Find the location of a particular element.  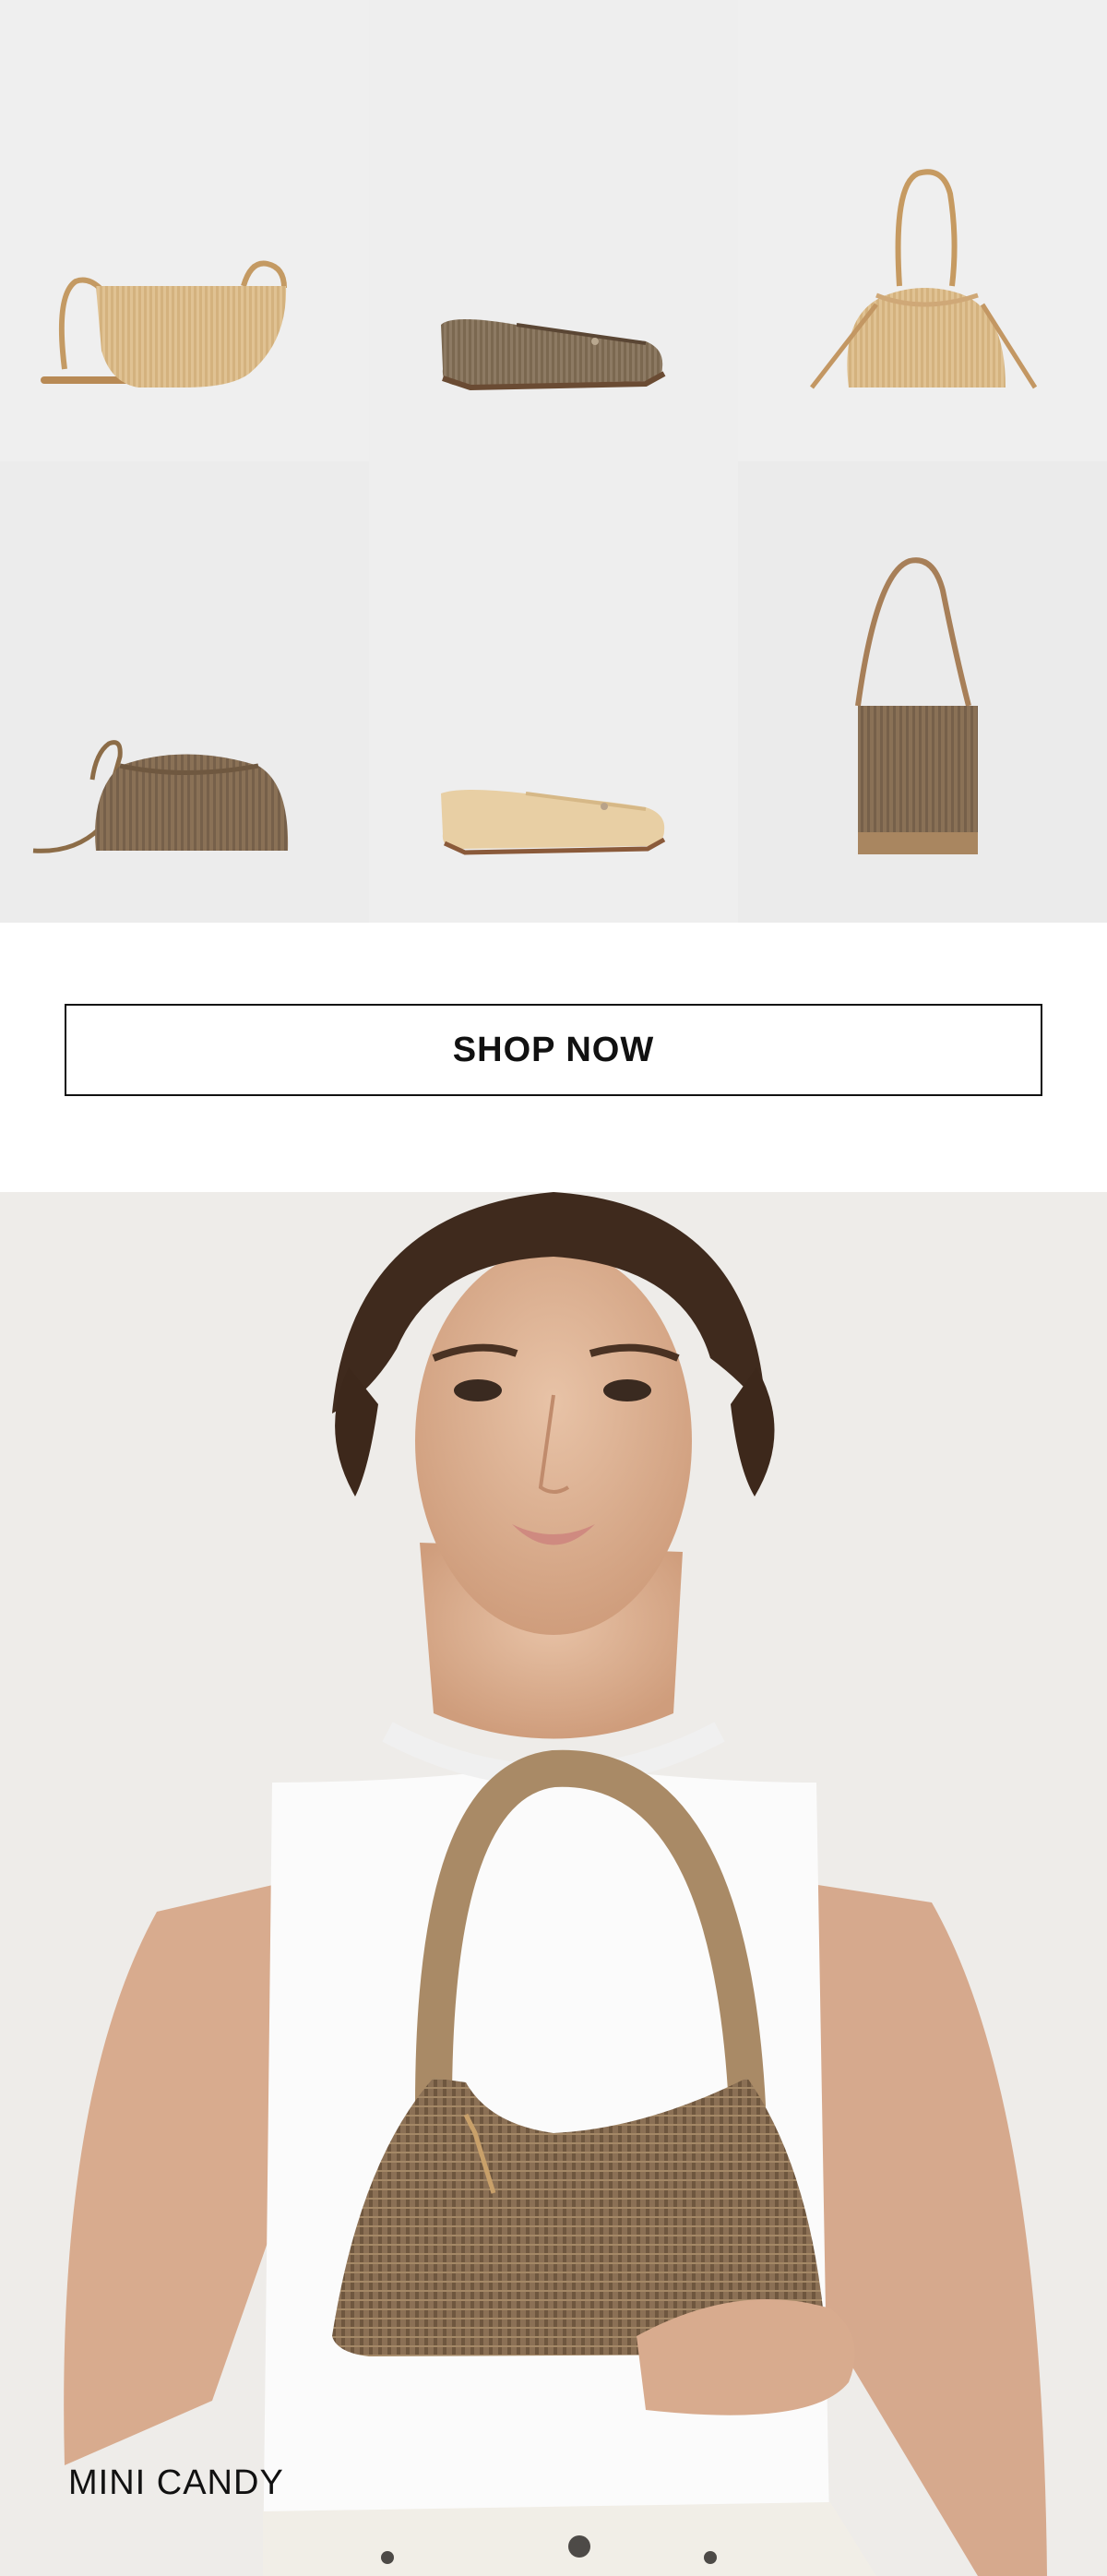

raffia-flat-image is located at coordinates (553, 823).